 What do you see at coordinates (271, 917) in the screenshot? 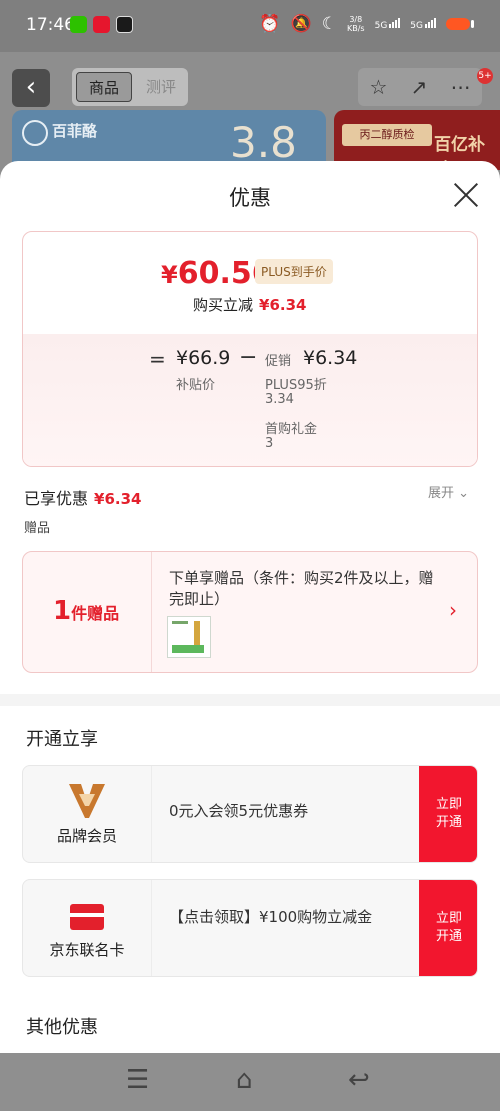
I see `jd-cobrand-desc: 【点击领取】¥100购物立减金` at bounding box center [271, 917].